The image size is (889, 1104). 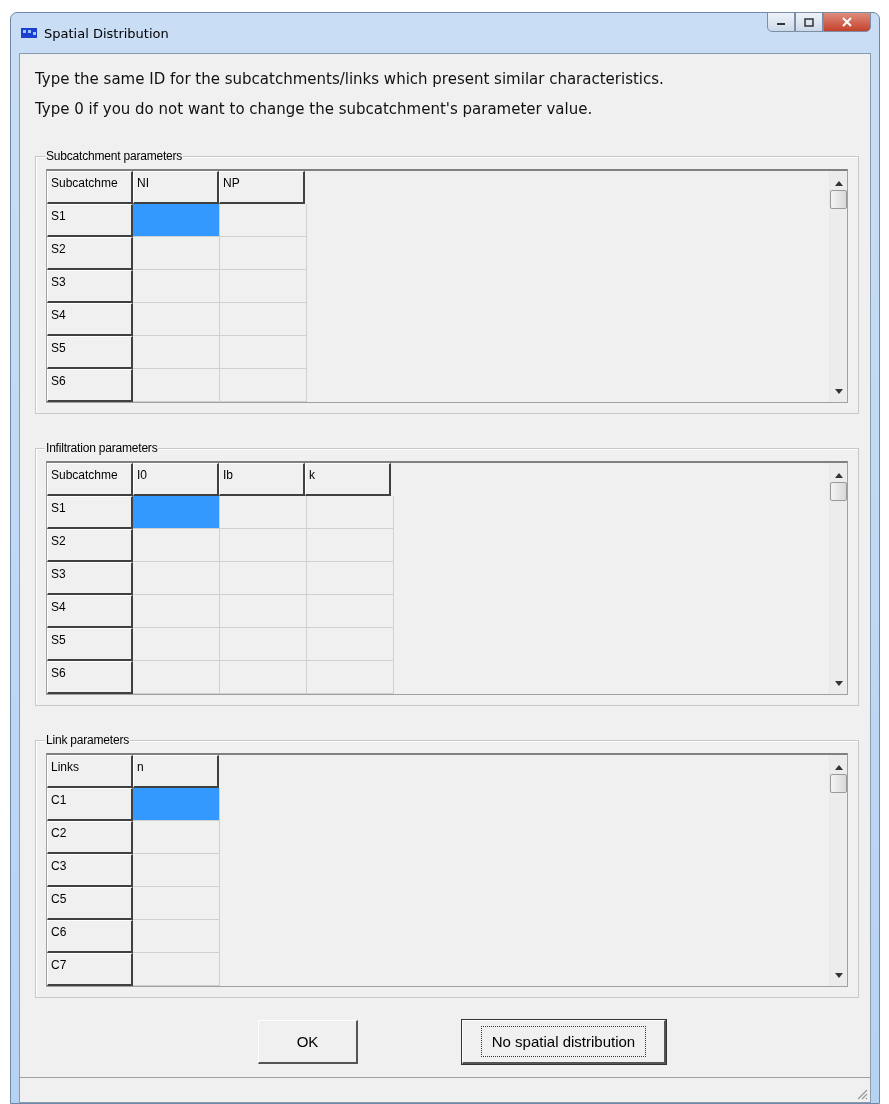 I want to click on column-header: Links, so click(x=90, y=771).